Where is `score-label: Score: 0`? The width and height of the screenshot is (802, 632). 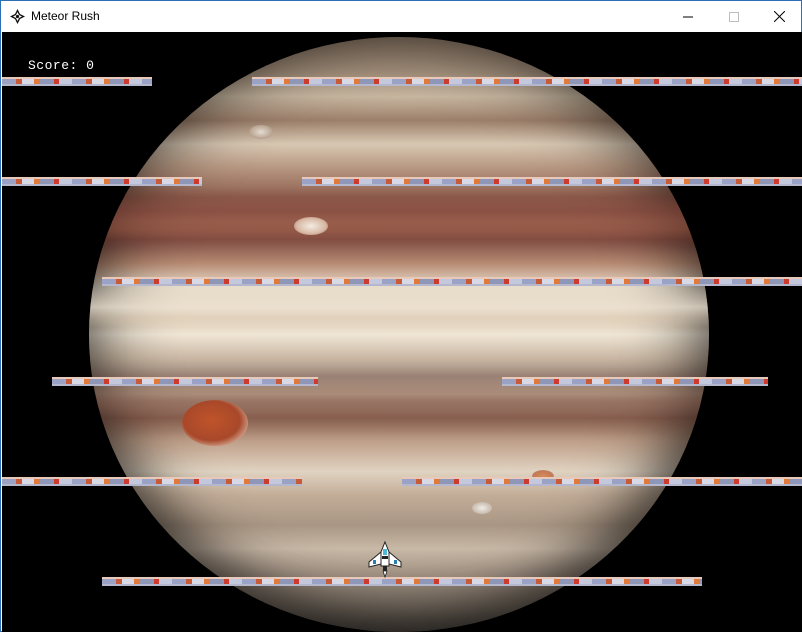
score-label: Score: 0 is located at coordinates (61, 65).